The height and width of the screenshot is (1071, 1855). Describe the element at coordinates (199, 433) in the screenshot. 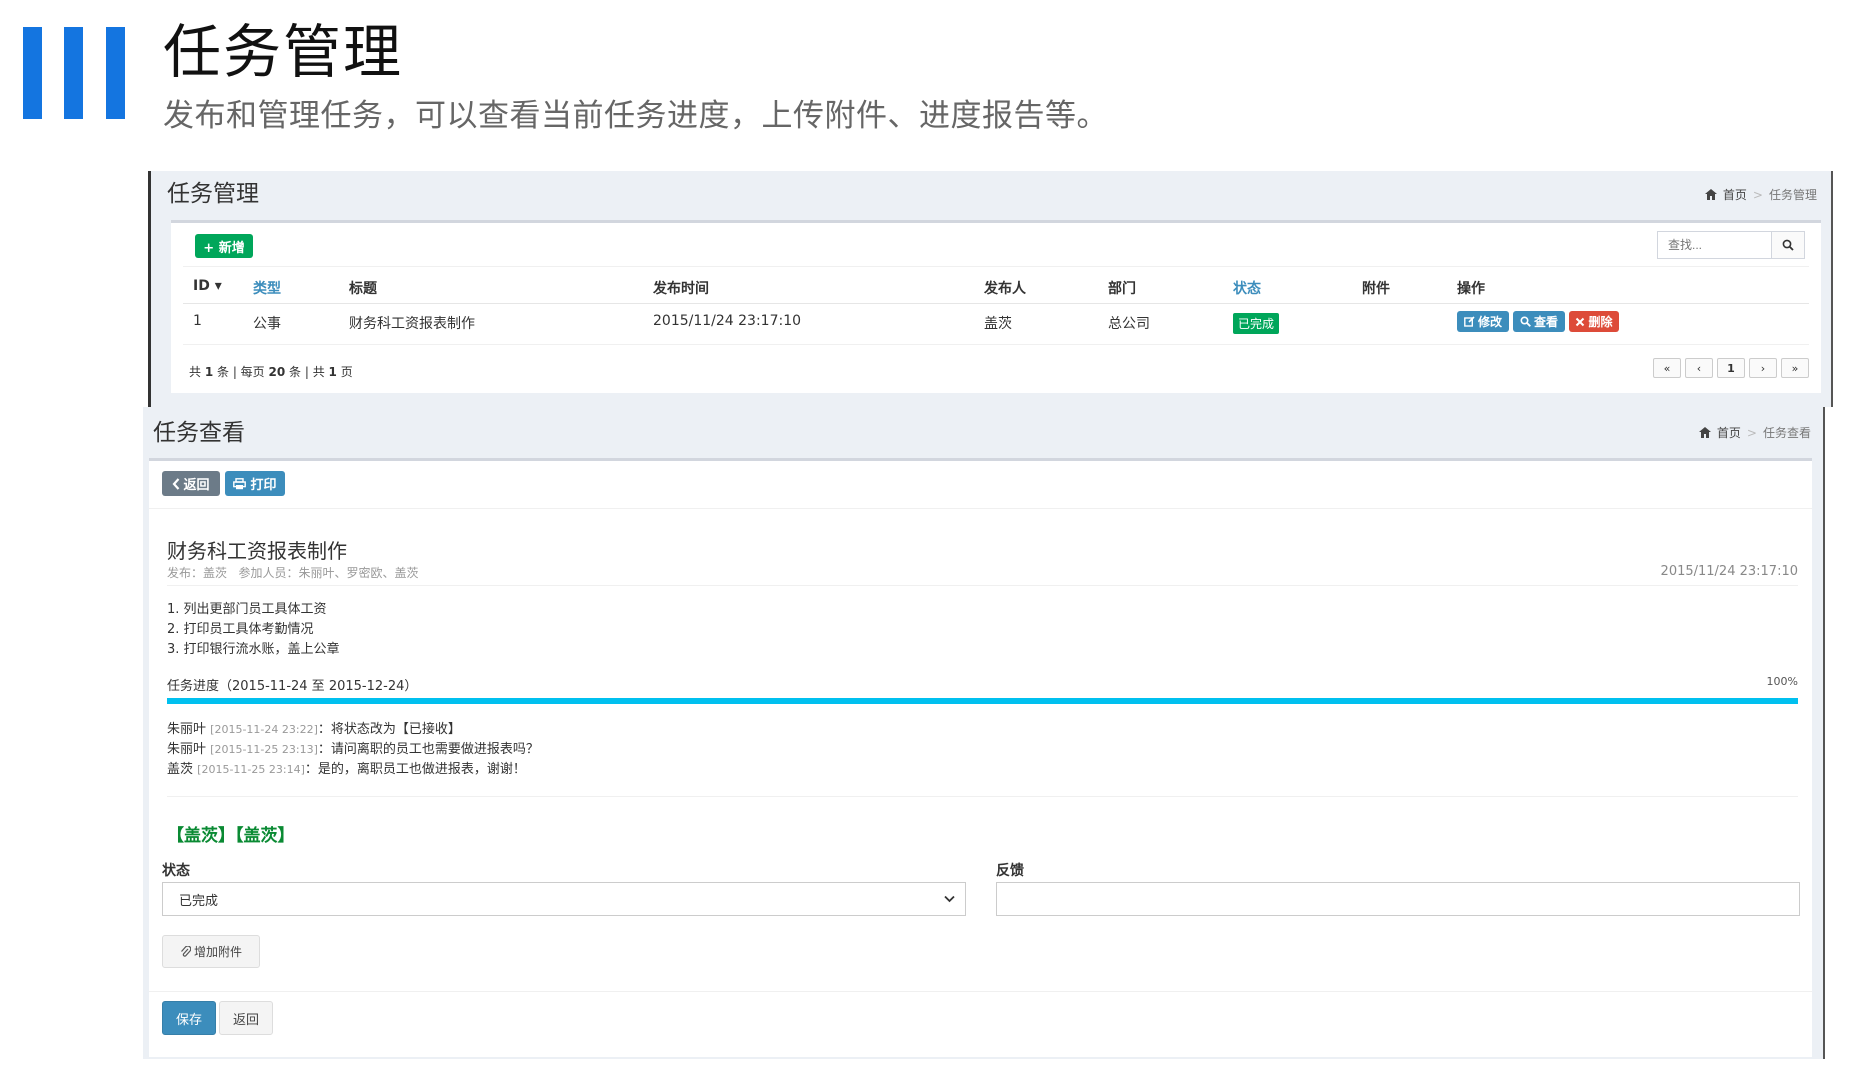

I see `page-title: 任务查看` at that location.